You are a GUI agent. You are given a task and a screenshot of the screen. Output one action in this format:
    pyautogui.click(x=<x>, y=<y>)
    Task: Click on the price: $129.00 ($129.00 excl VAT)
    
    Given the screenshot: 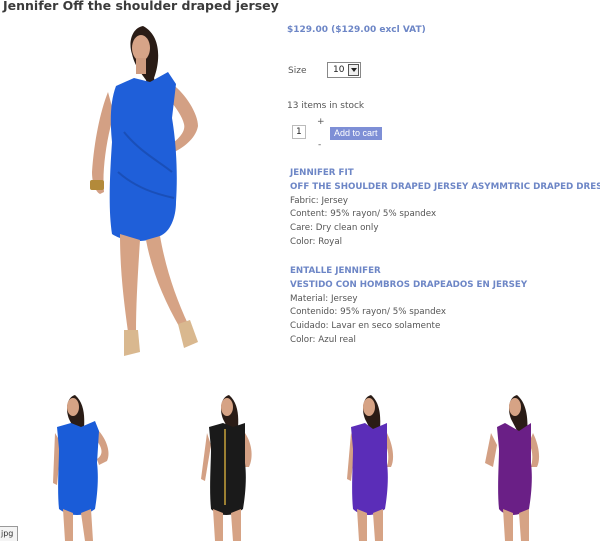 What is the action you would take?
    pyautogui.click(x=356, y=30)
    